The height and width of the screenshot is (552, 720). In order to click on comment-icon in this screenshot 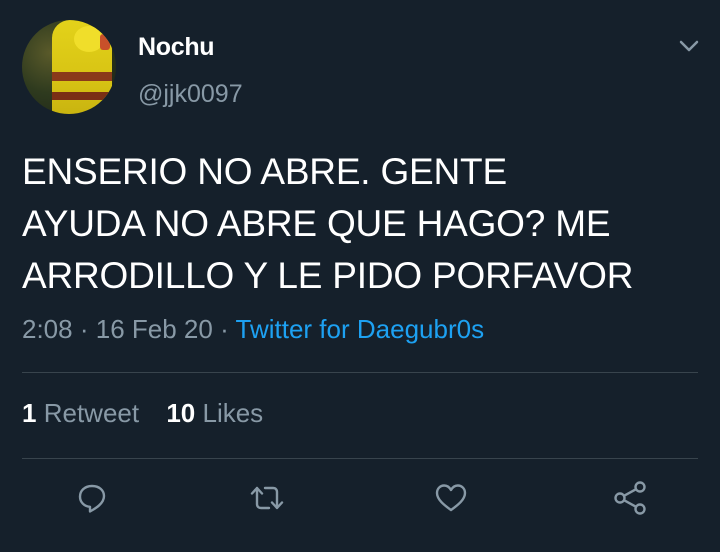, I will do `click(92, 498)`.